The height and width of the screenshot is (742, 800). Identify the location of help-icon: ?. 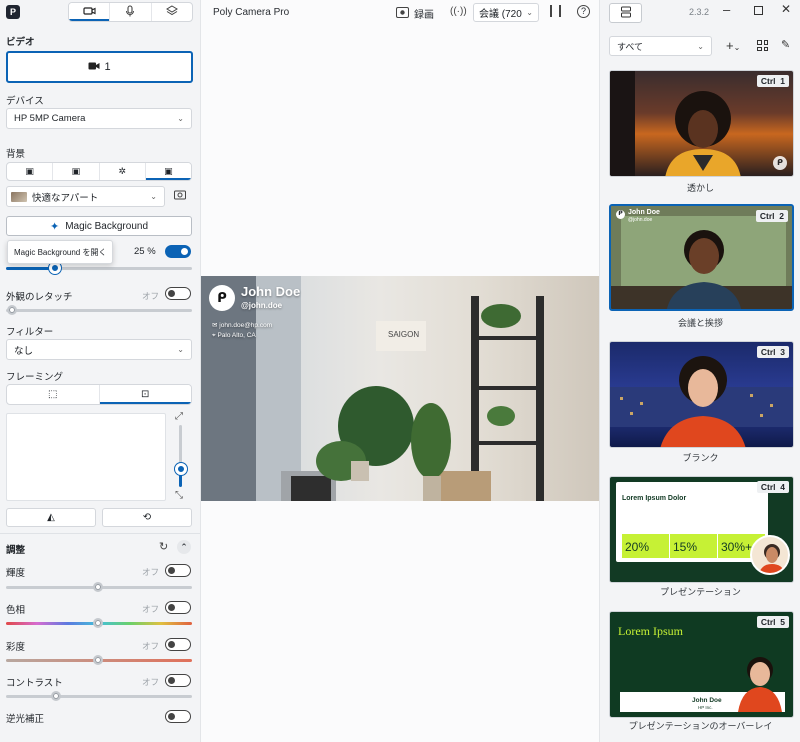
(583, 11).